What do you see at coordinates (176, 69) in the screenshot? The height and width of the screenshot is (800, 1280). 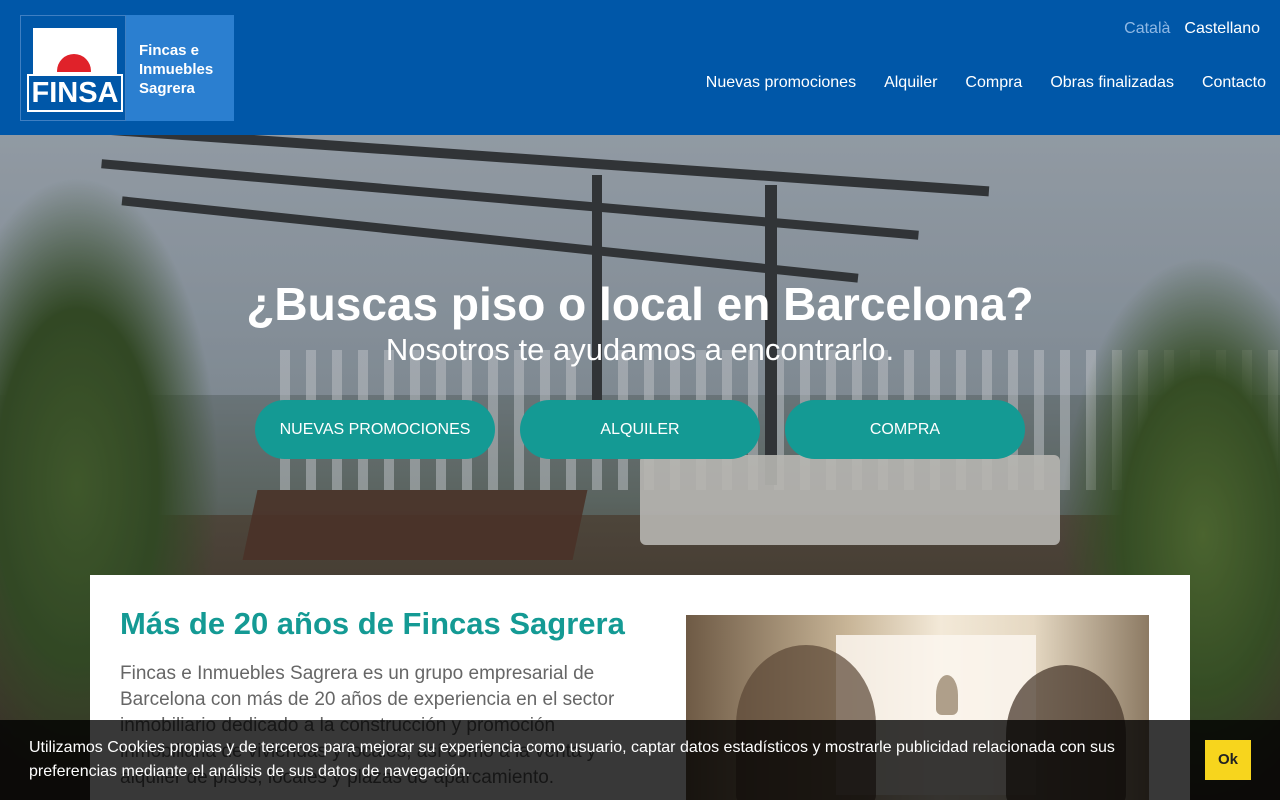 I see `logo-name-line-2: Inmuebles` at bounding box center [176, 69].